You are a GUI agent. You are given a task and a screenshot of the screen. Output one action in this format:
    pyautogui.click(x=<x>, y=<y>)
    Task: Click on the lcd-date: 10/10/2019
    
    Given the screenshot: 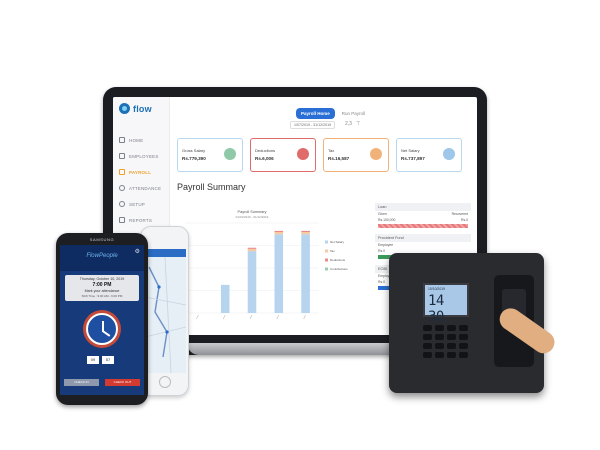 What is the action you would take?
    pyautogui.click(x=436, y=289)
    